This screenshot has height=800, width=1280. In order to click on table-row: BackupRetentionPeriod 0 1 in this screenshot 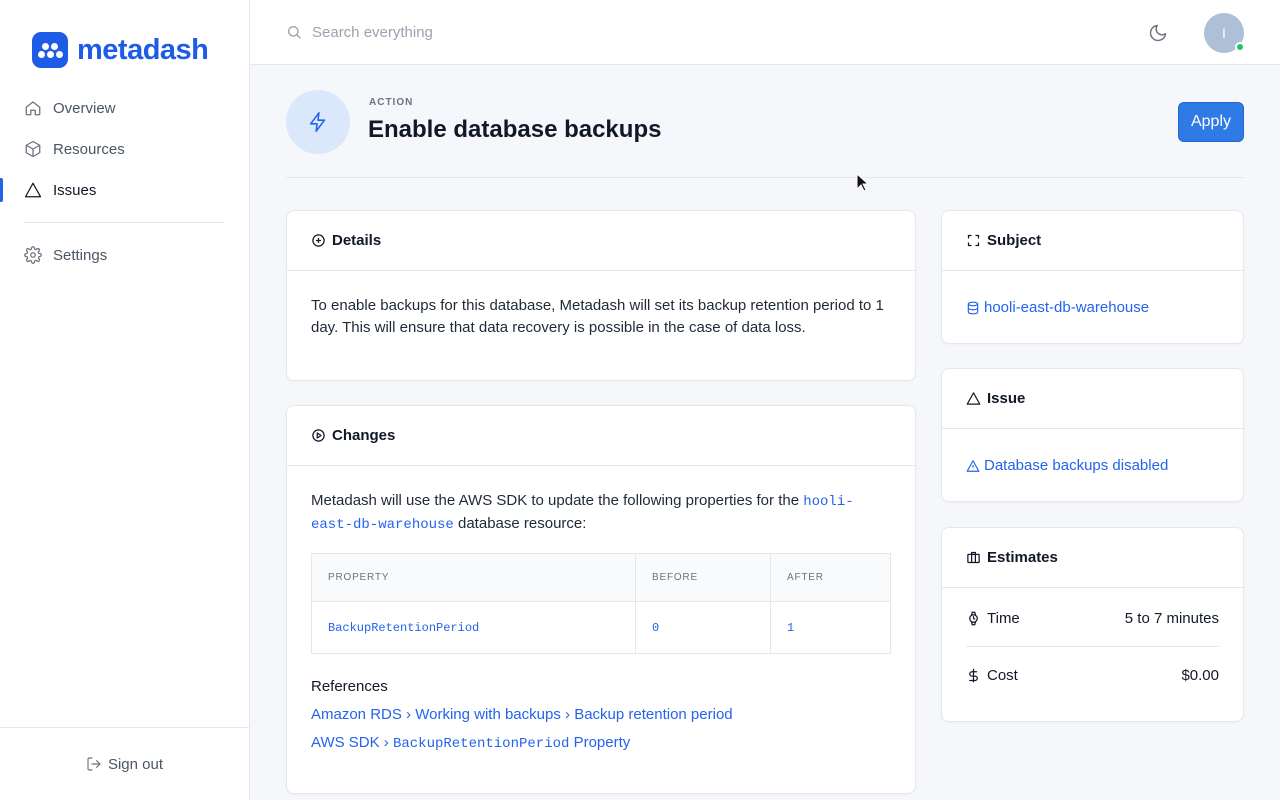, I will do `click(601, 627)`.